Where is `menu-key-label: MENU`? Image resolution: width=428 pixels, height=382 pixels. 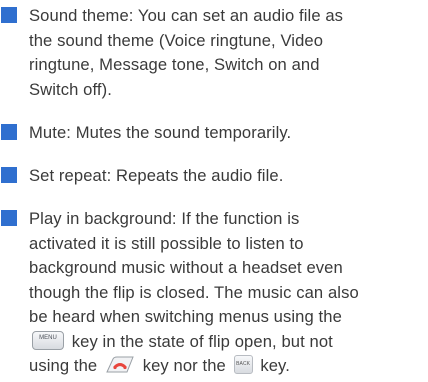
menu-key-label: MENU is located at coordinates (48, 337).